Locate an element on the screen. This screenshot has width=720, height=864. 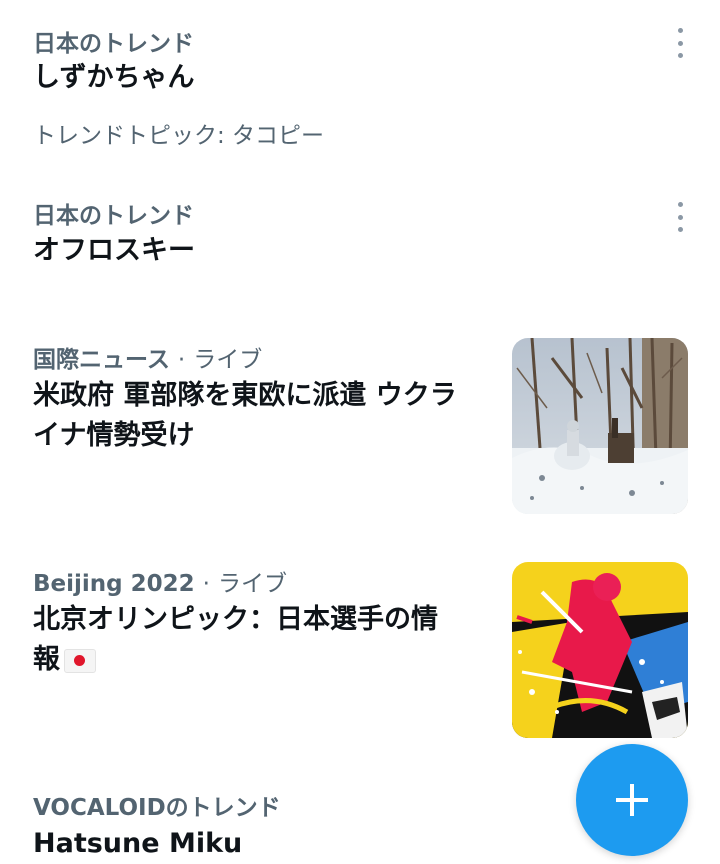
trend-item-ofurosuki: 日本のトレンド オフロスキー is located at coordinates (360, 240).